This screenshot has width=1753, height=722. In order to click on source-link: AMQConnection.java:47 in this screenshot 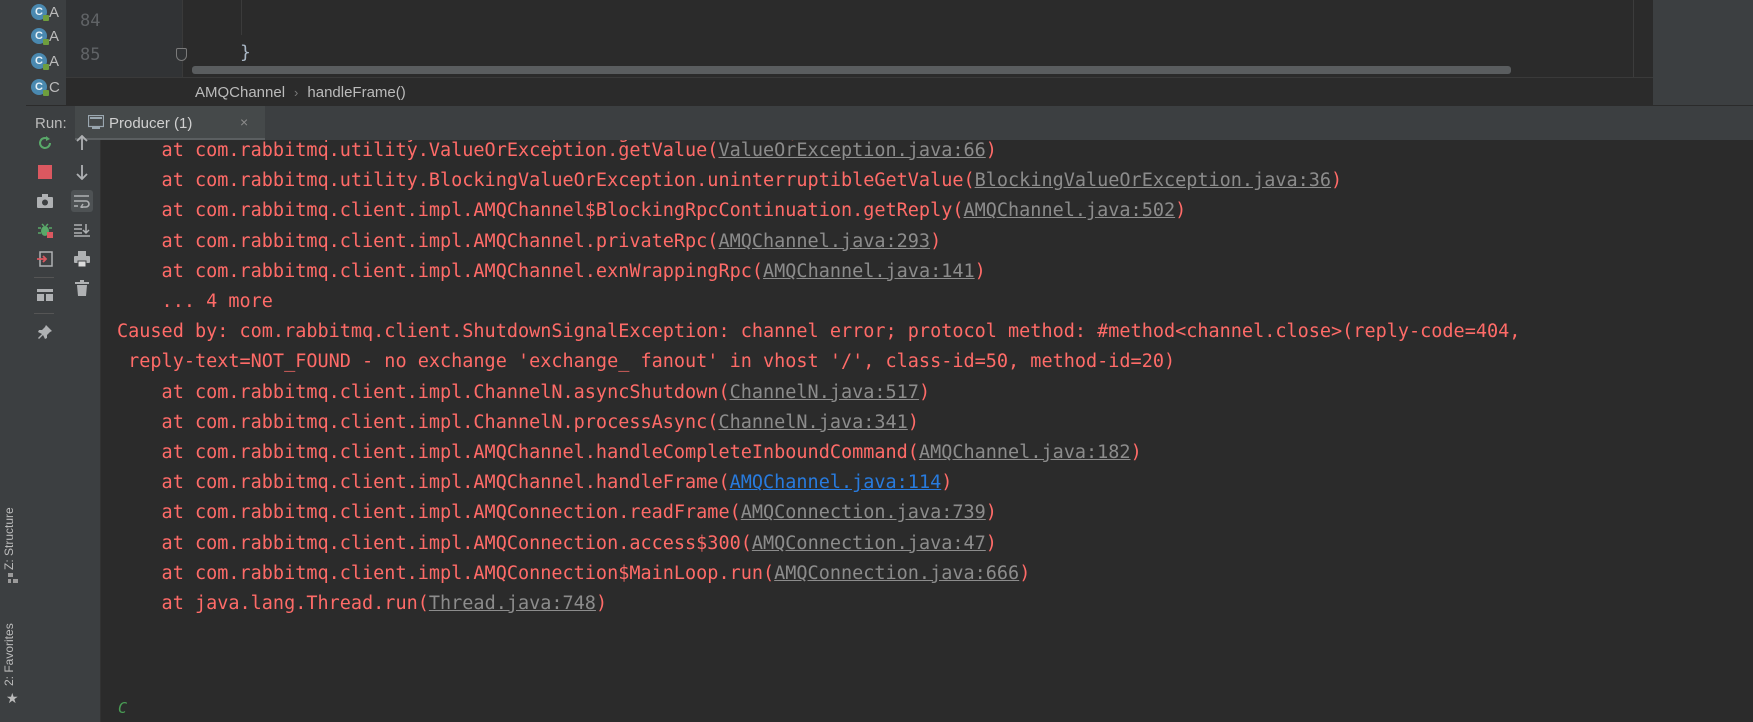, I will do `click(869, 543)`.